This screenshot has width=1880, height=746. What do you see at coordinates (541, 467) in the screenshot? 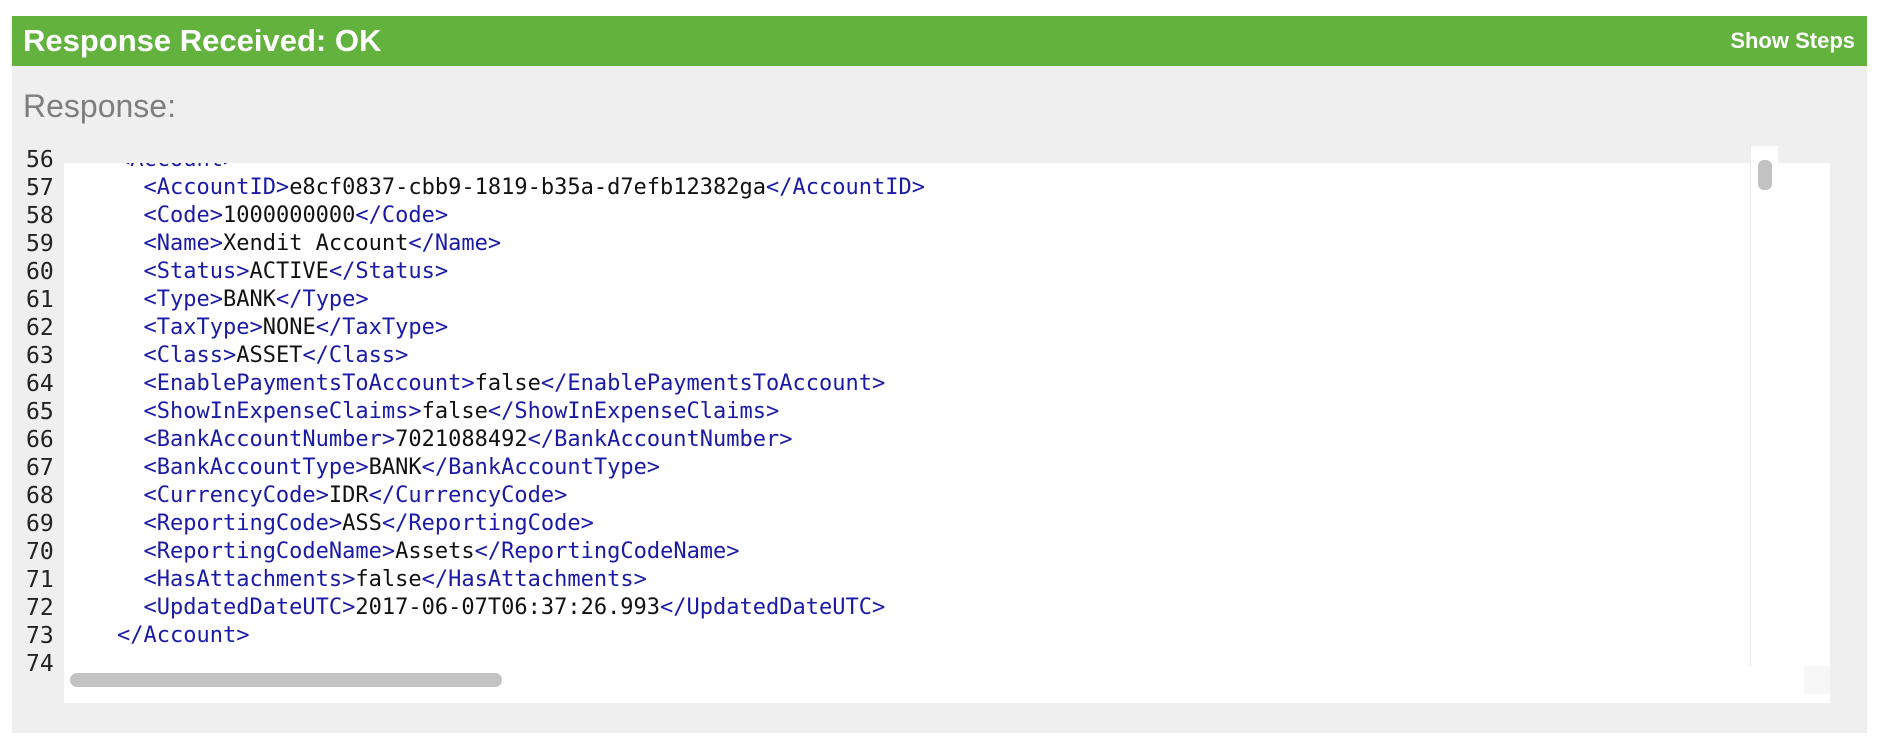
I see `xml-tag: </BankAccountType>` at bounding box center [541, 467].